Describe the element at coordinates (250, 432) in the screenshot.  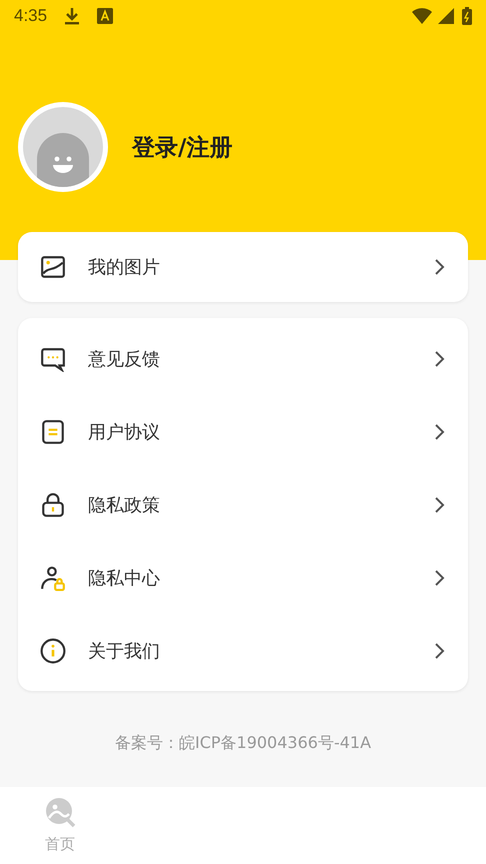
I see `menu-item: 用户协议` at that location.